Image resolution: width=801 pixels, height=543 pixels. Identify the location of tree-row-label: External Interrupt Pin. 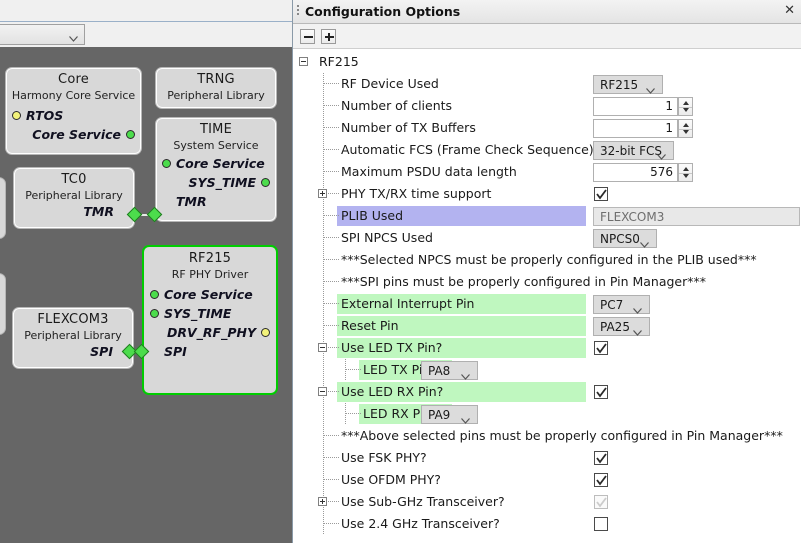
(408, 303).